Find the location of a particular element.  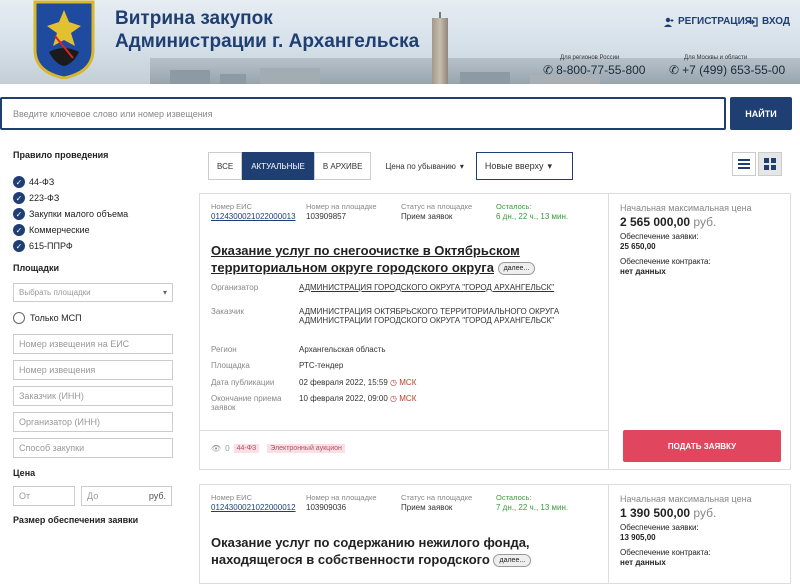

site-title-line2: Администрации г. Архангельска is located at coordinates (267, 41).